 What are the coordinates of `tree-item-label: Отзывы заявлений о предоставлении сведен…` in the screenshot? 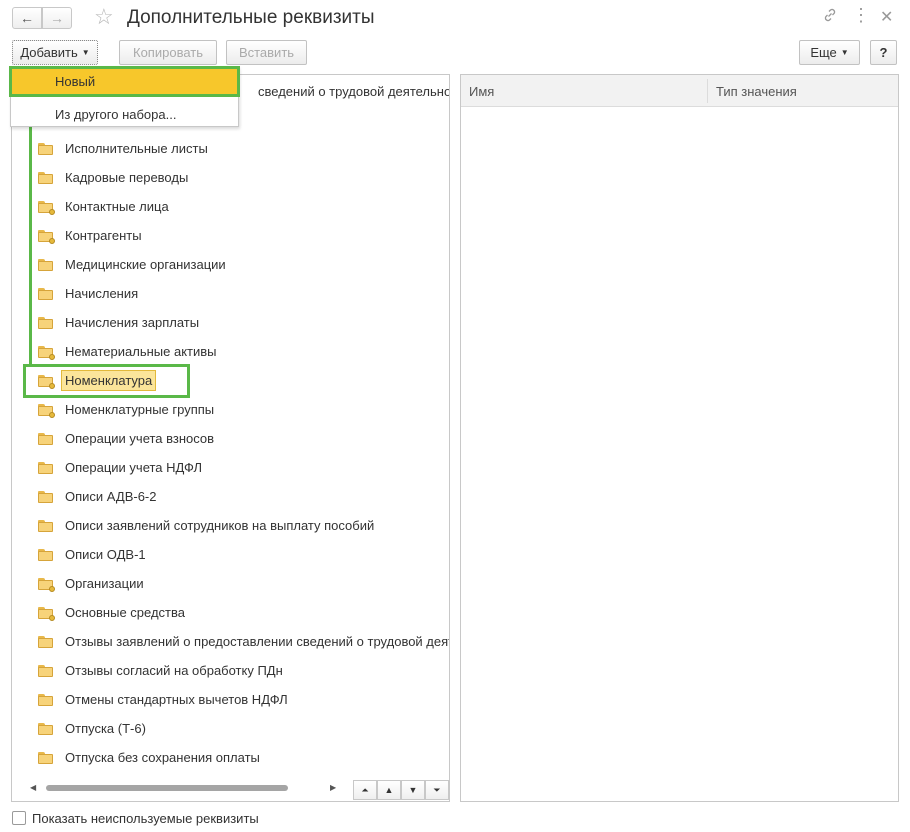 It's located at (257, 641).